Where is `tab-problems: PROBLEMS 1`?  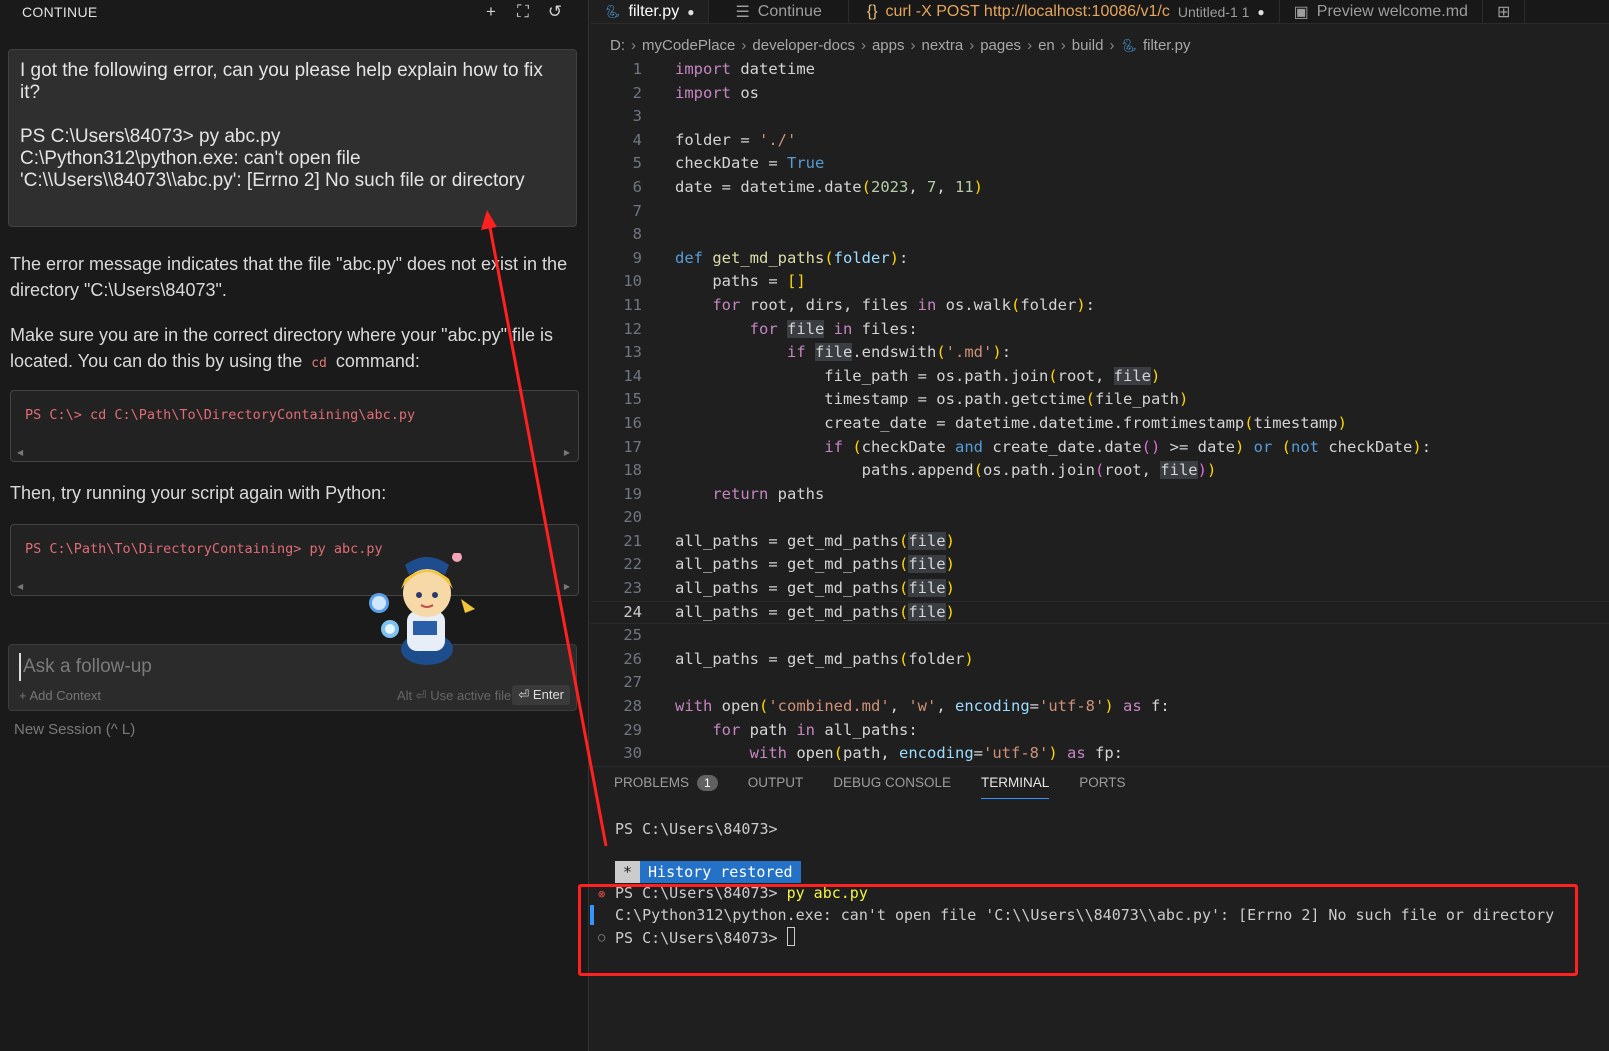 tab-problems: PROBLEMS 1 is located at coordinates (666, 783).